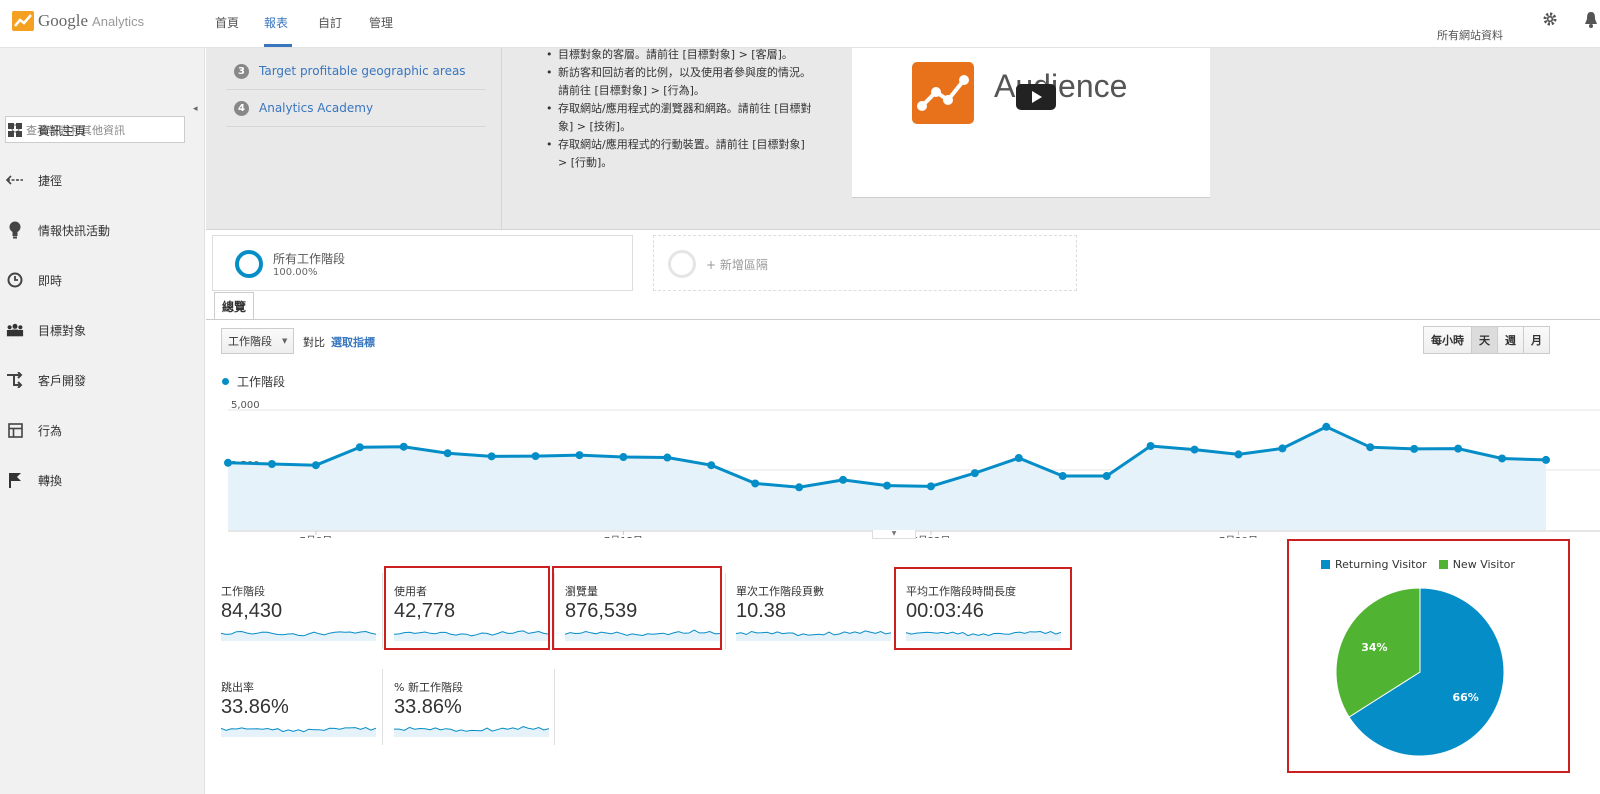 Image resolution: width=1600 pixels, height=794 pixels. I want to click on sidebar-item-dashboards: 資訊主頁, so click(102, 130).